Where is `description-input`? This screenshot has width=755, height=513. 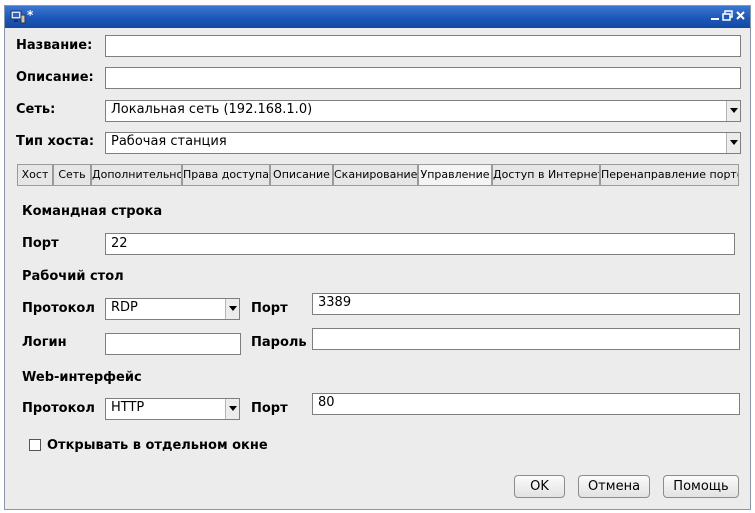
description-input is located at coordinates (423, 78).